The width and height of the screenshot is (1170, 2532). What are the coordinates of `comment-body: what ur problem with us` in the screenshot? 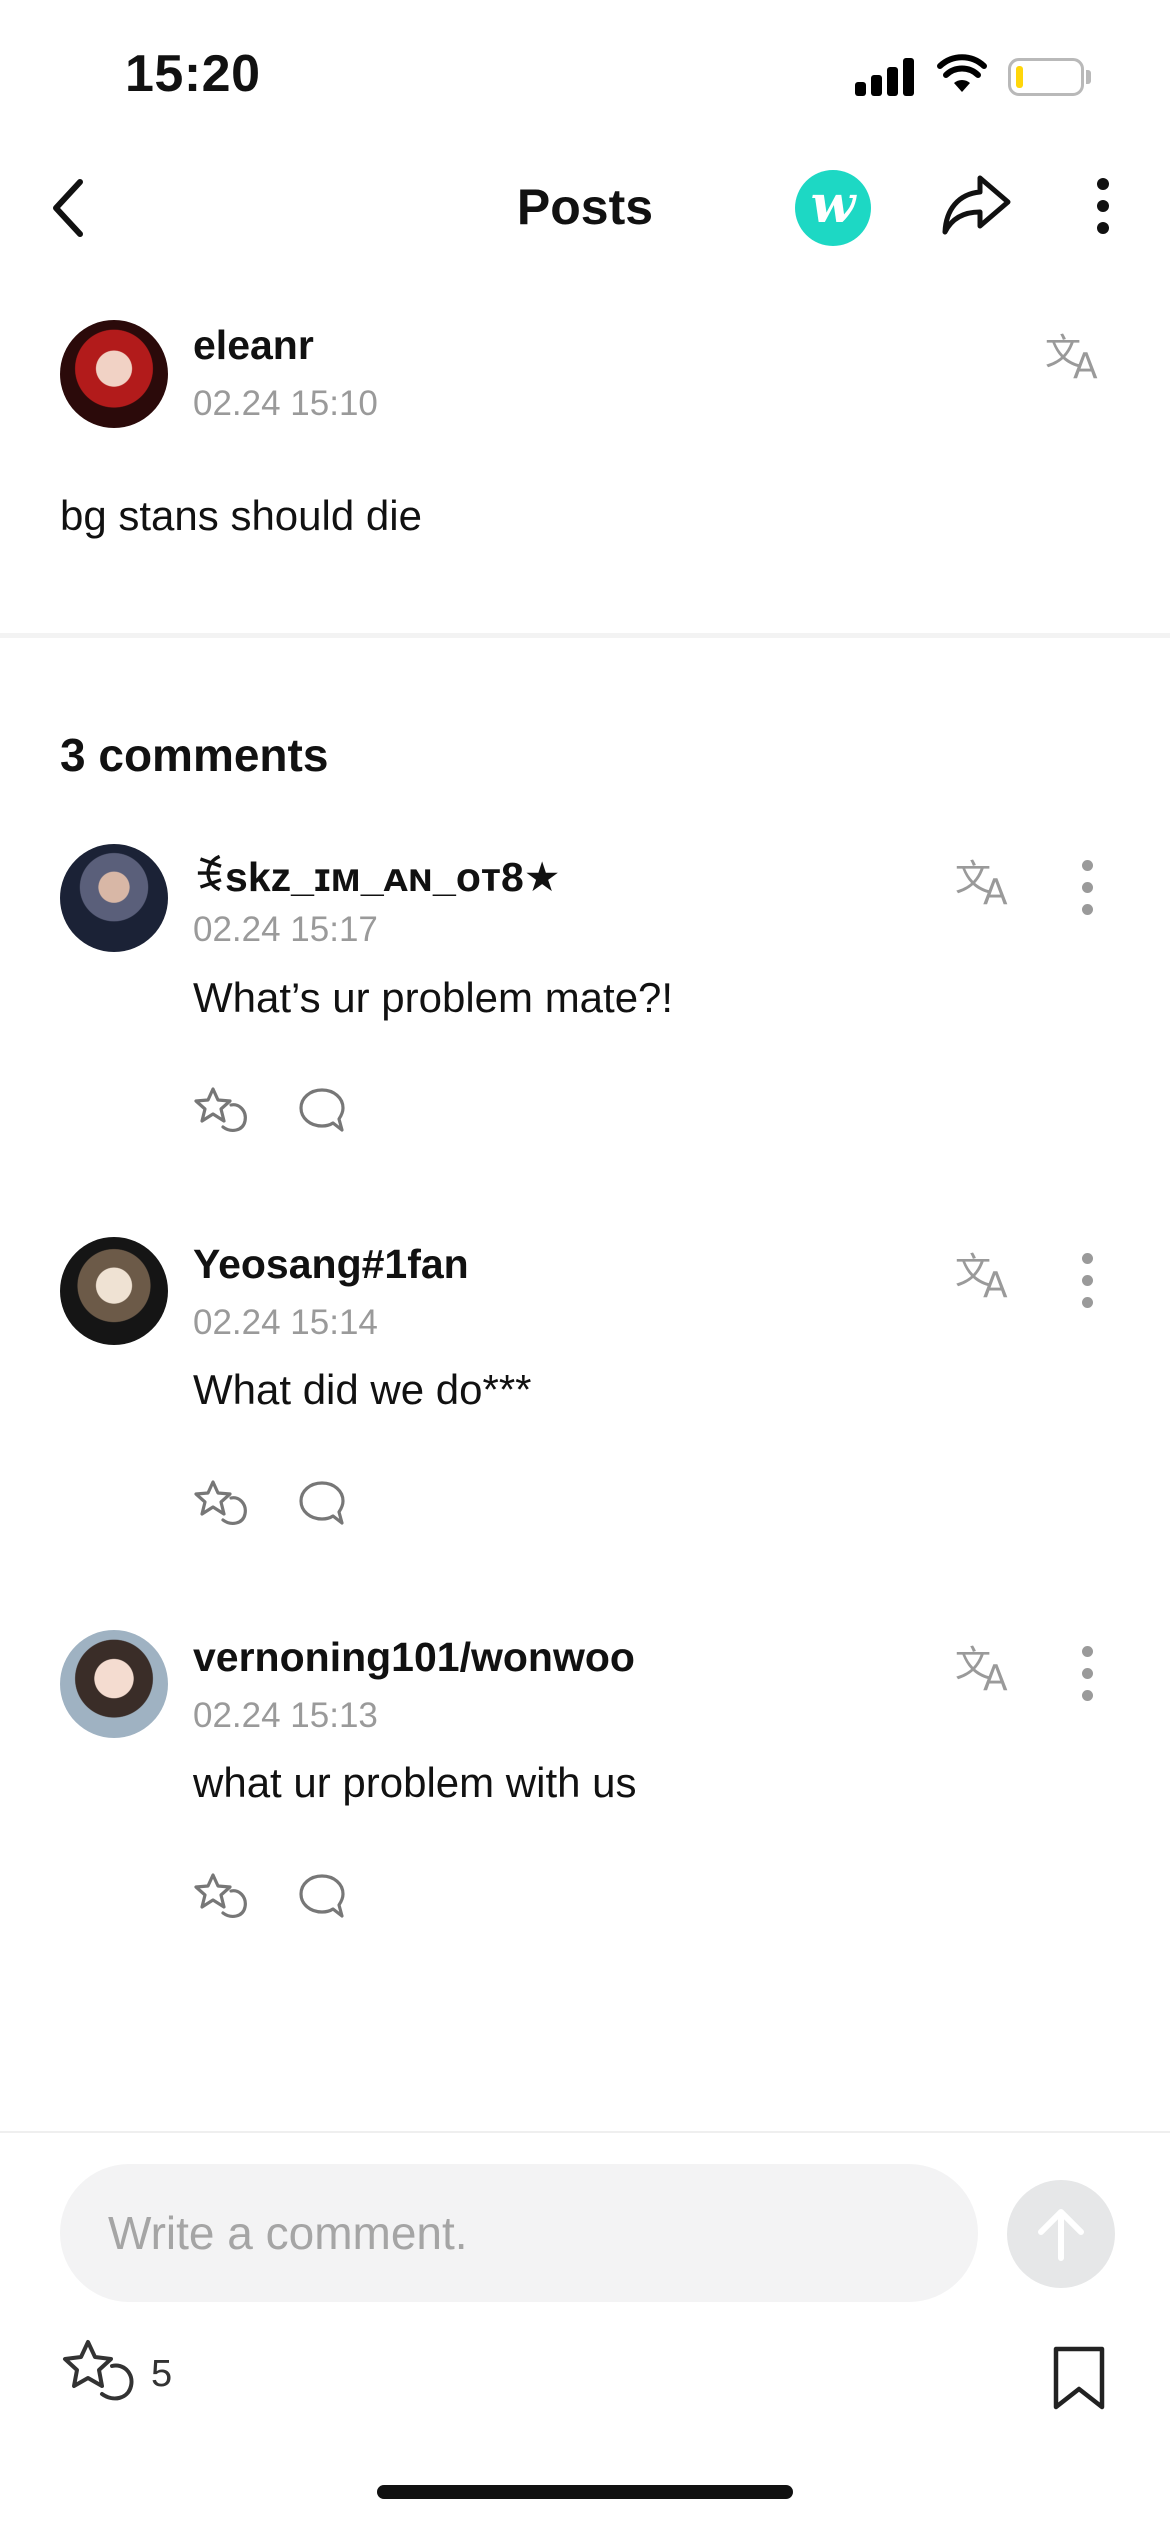 It's located at (415, 1782).